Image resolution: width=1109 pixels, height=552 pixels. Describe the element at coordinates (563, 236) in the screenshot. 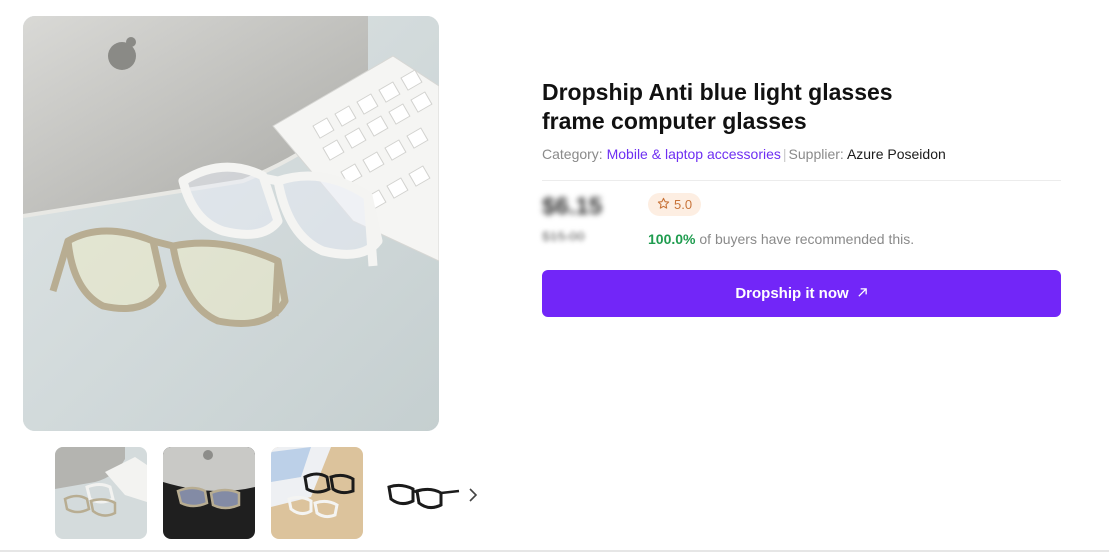

I see `original-price: $15.00` at that location.